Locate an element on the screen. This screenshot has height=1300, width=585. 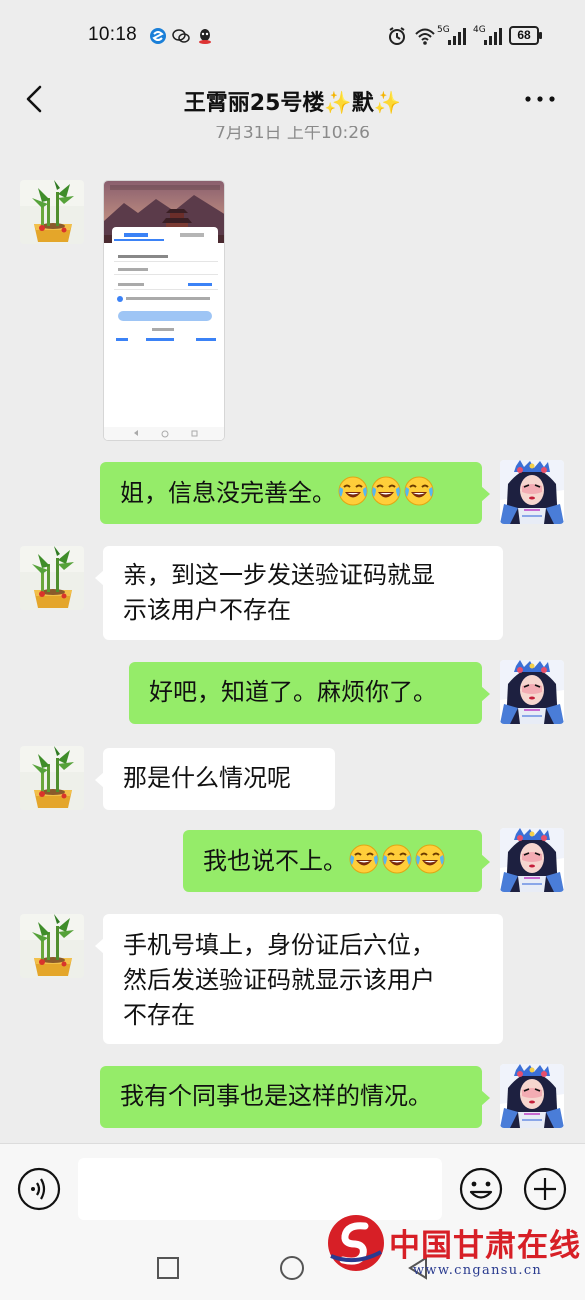
voice-button is located at coordinates (39, 1189).